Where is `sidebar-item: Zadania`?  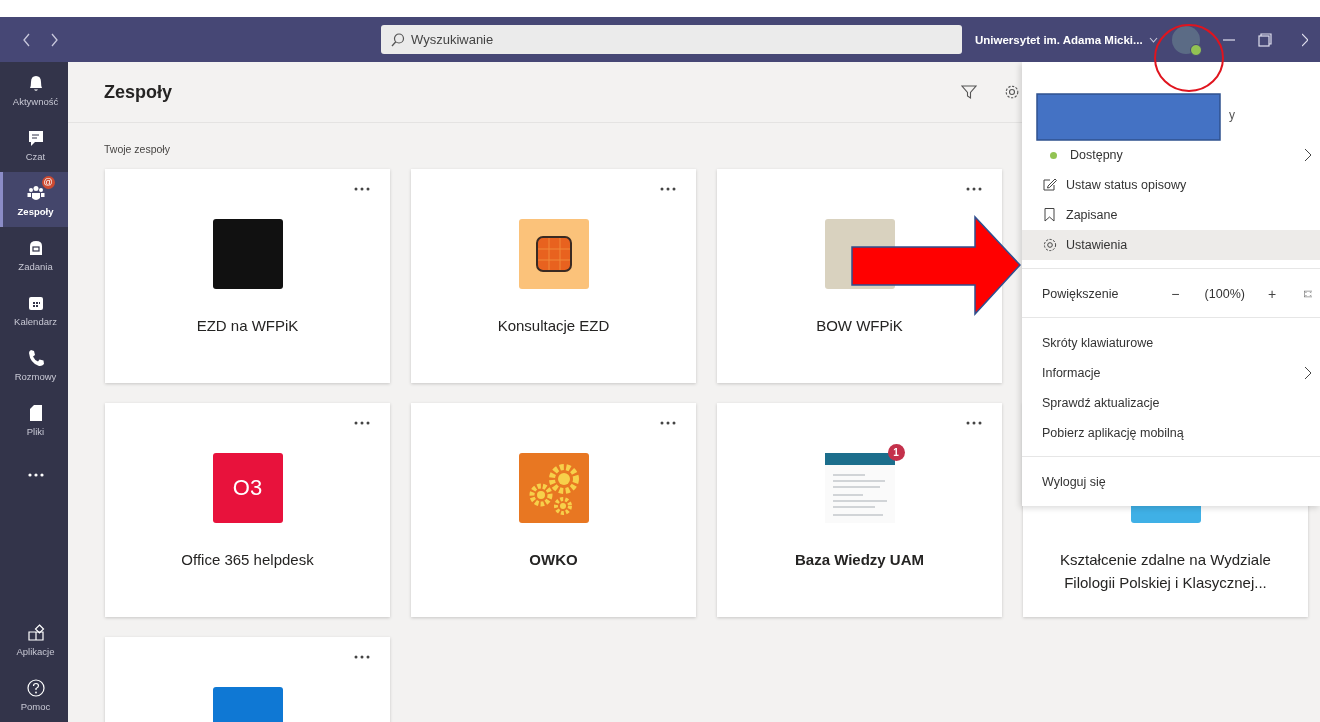 sidebar-item: Zadania is located at coordinates (34, 254).